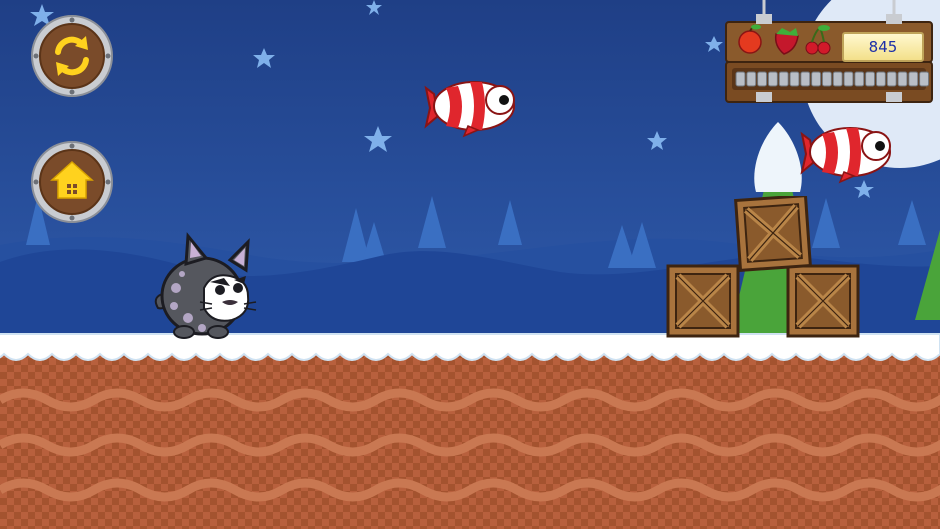  What do you see at coordinates (205, 285) in the screenshot?
I see `player-cat` at bounding box center [205, 285].